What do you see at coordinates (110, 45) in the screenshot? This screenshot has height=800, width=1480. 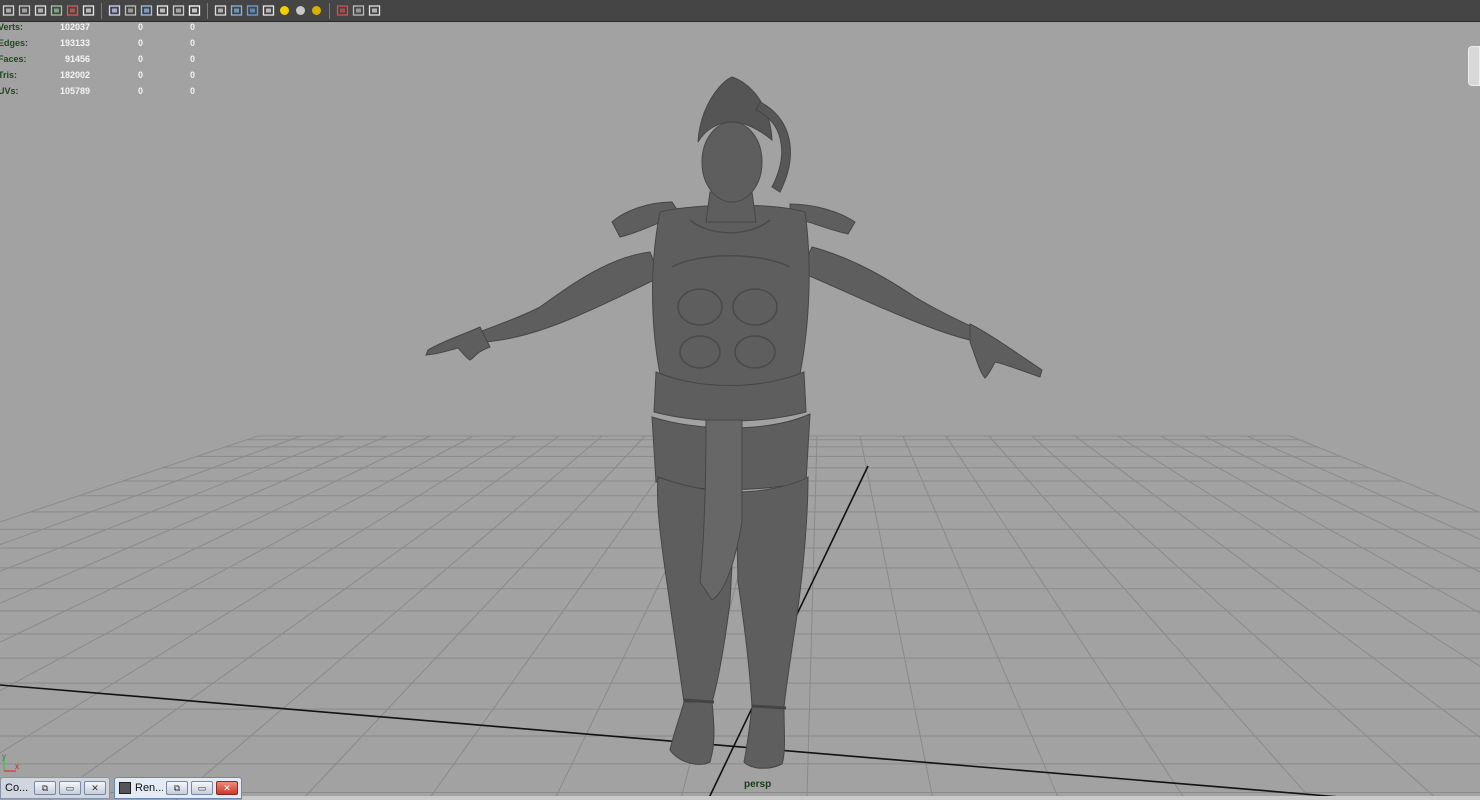 I see `hud-row-edges: Edges: 193133 0 0` at bounding box center [110, 45].